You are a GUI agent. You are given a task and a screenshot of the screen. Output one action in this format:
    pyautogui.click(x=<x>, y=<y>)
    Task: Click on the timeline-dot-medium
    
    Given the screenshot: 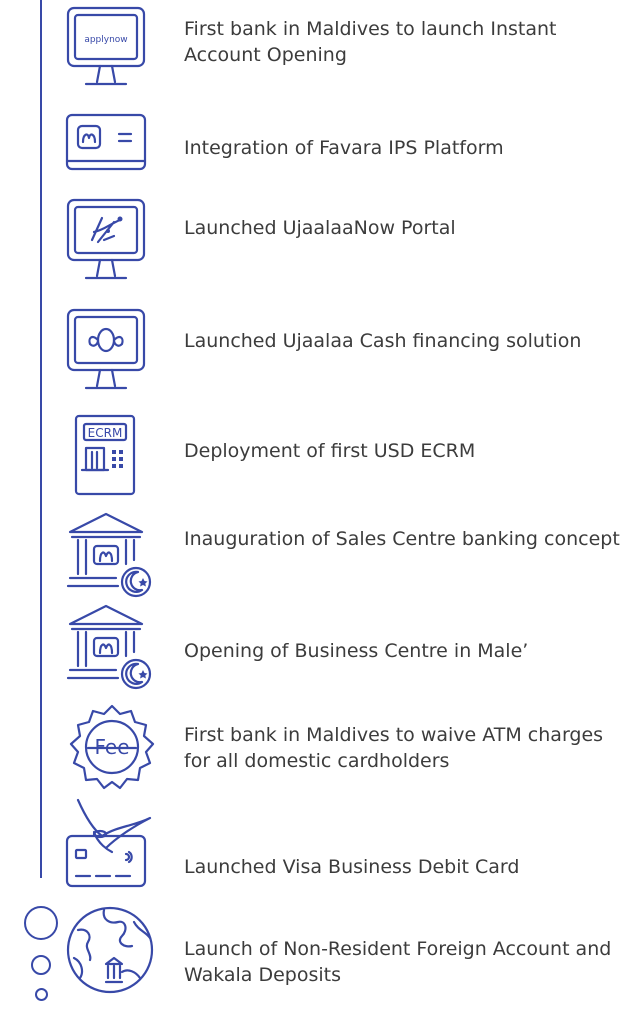 What is the action you would take?
    pyautogui.click(x=41, y=965)
    